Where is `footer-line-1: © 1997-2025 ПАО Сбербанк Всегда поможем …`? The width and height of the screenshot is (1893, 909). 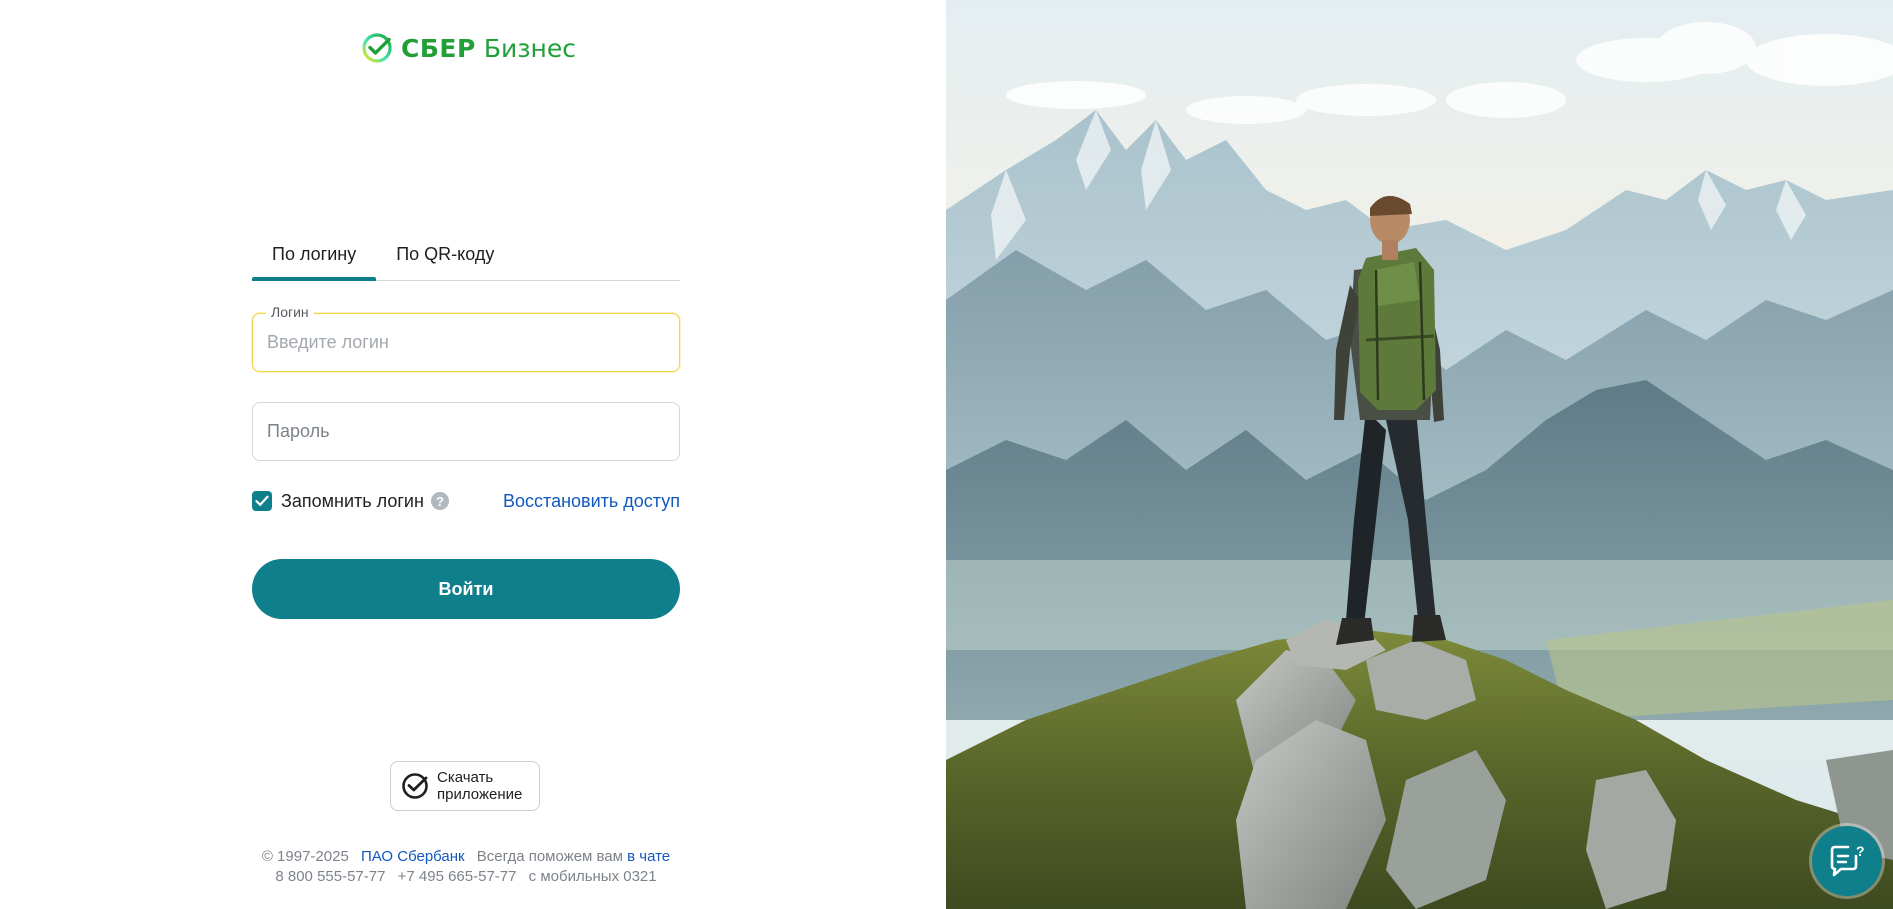 footer-line-1: © 1997-2025 ПАО Сбербанк Всегда поможем … is located at coordinates (466, 856).